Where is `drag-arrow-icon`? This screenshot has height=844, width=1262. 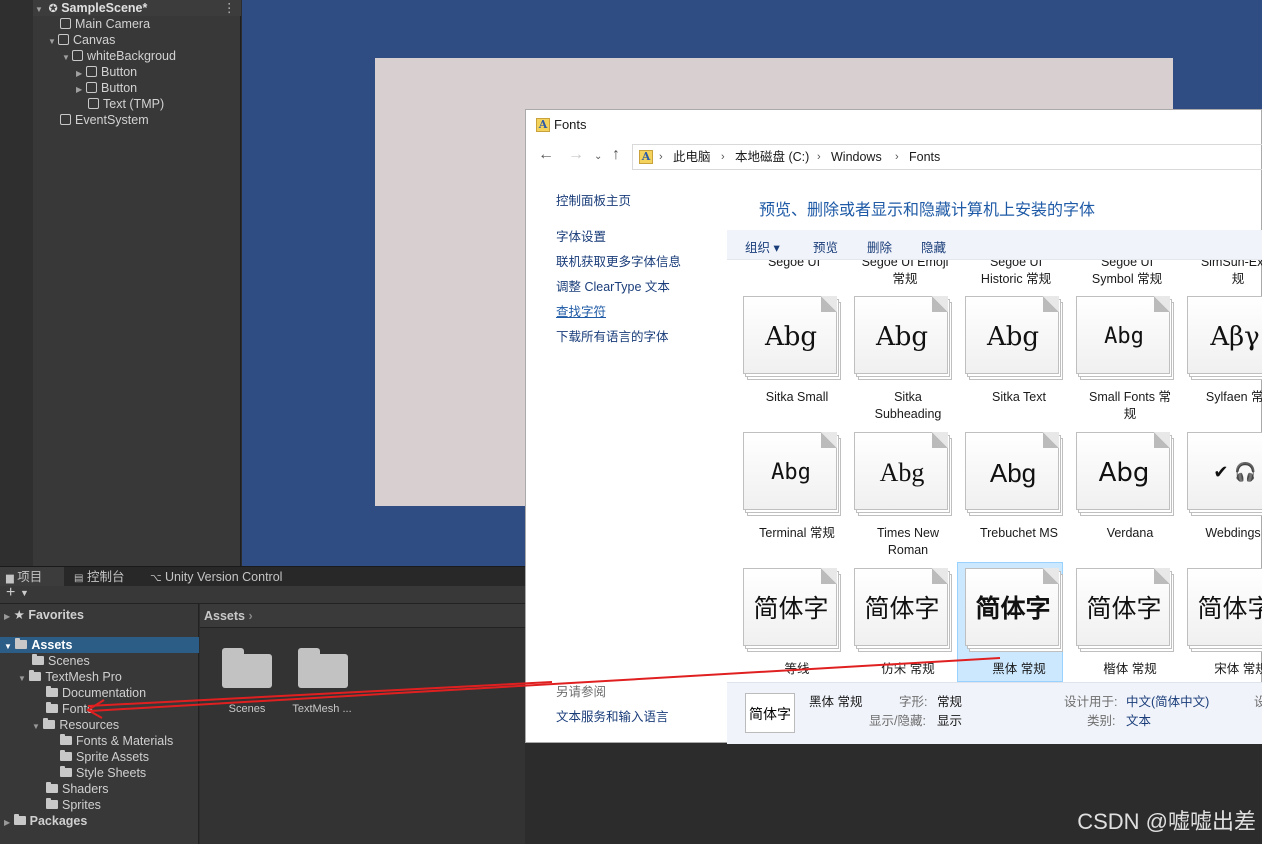 drag-arrow-icon is located at coordinates (543, 688).